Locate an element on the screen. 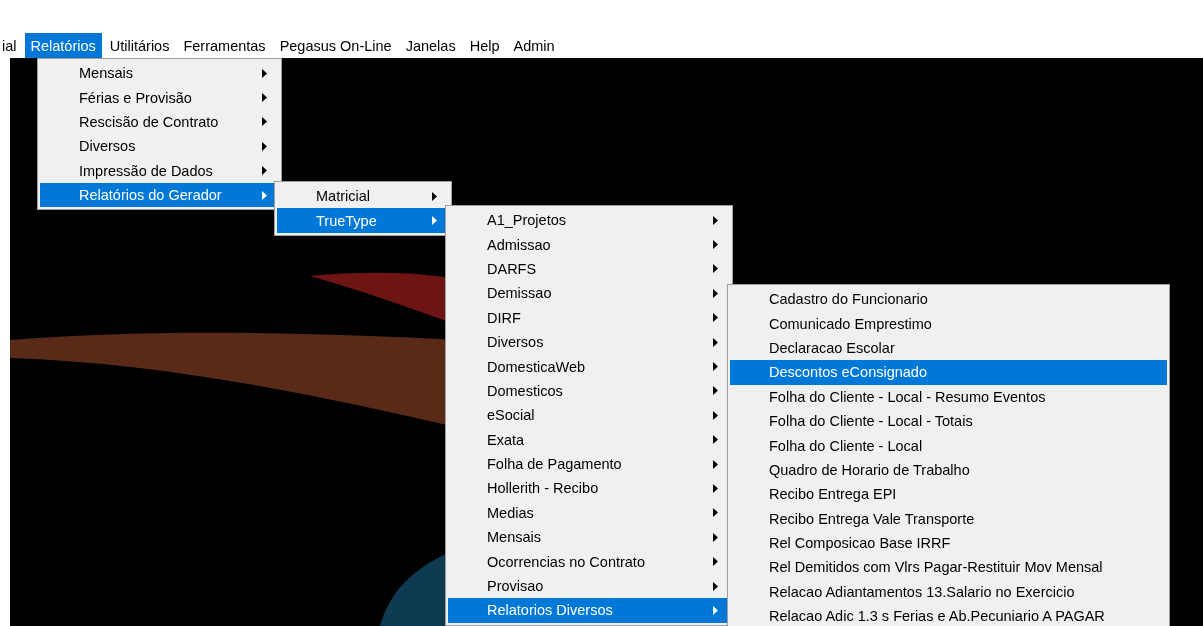  menu-item: Folha de Pagamento is located at coordinates (589, 464).